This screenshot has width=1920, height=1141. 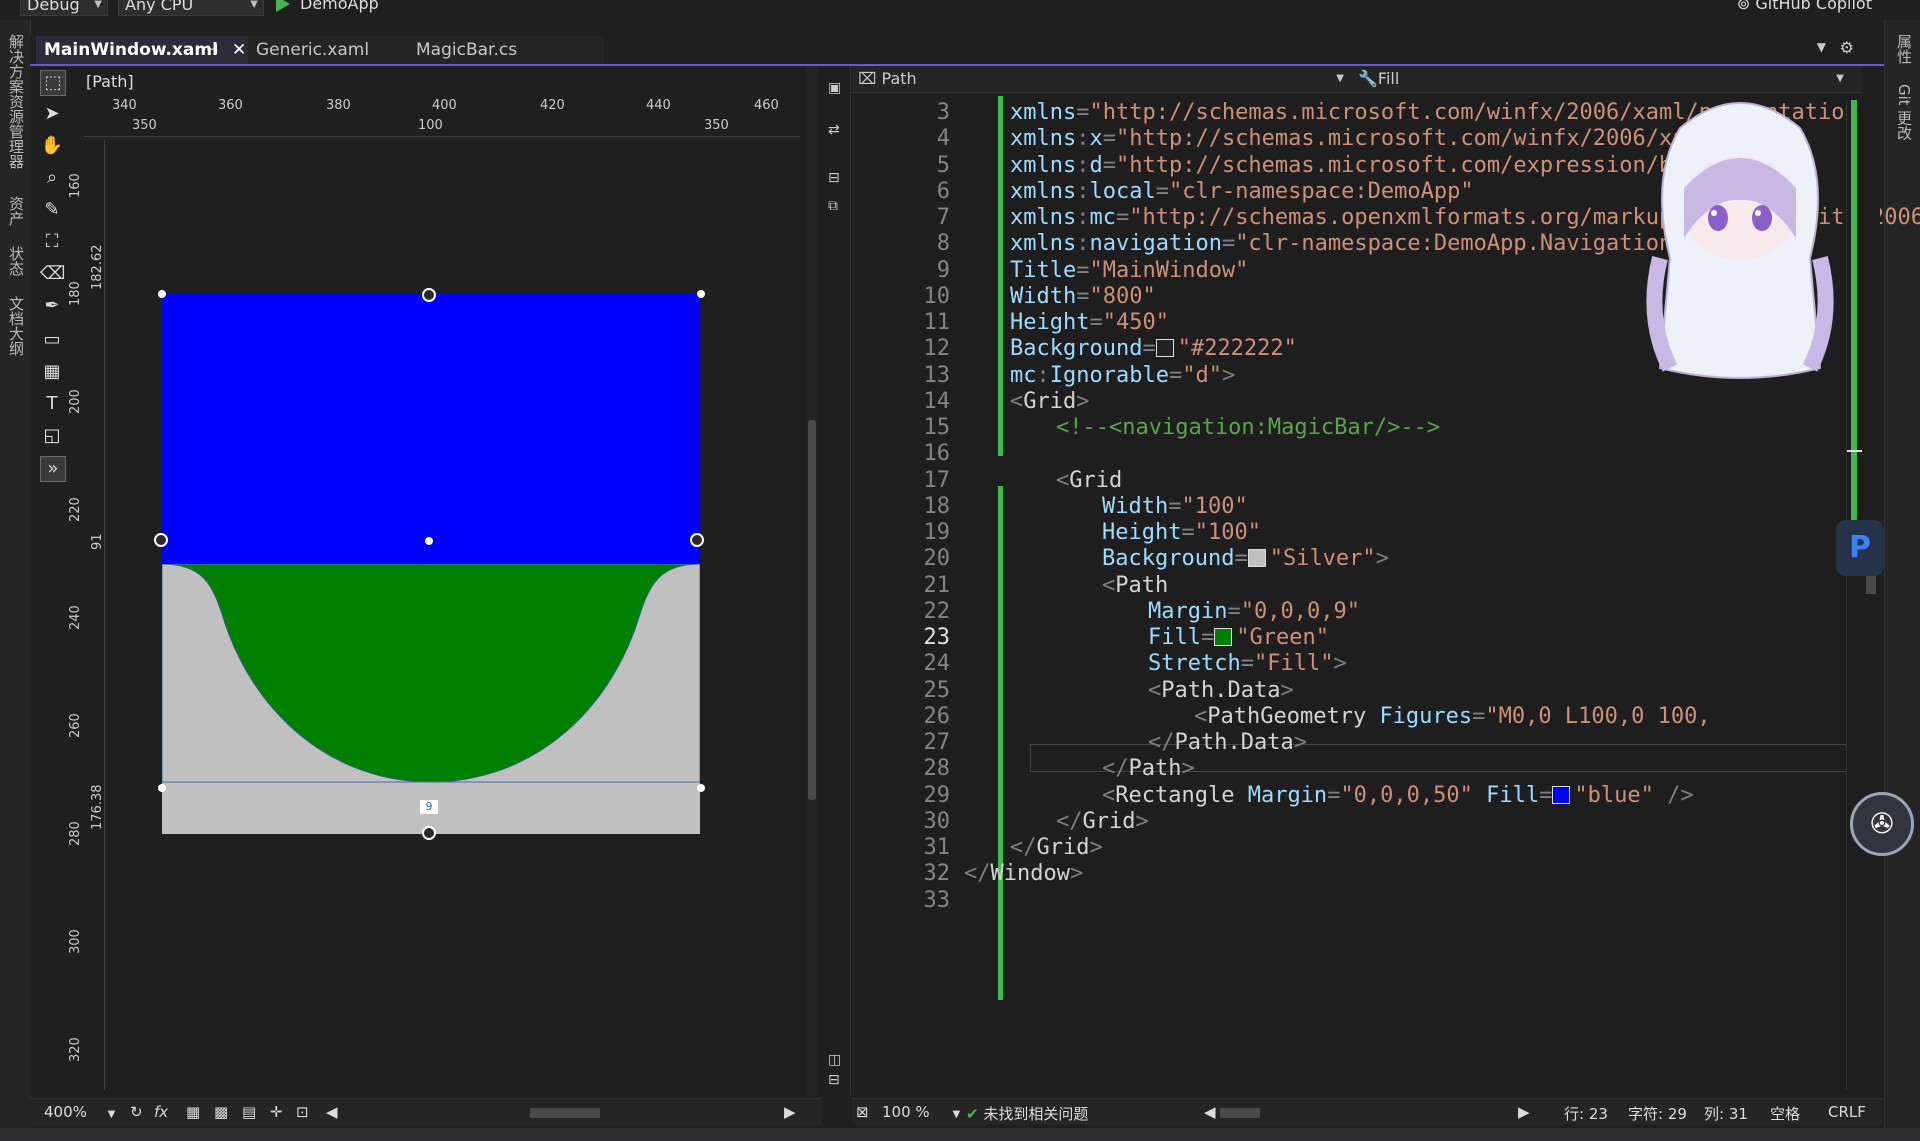 I want to click on code-line: Margin="0,0,0,9", so click(x=1254, y=611).